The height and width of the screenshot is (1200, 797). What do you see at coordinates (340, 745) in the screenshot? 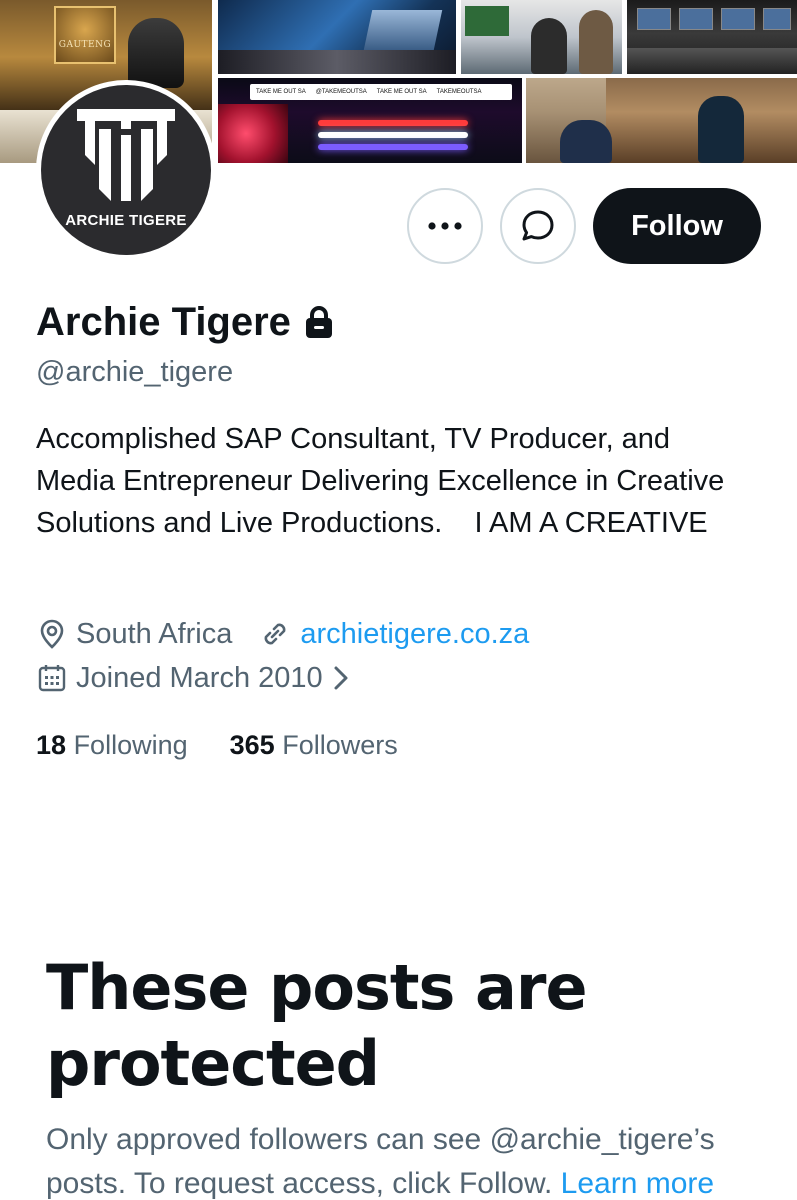
I see `followers-label: Followers` at bounding box center [340, 745].